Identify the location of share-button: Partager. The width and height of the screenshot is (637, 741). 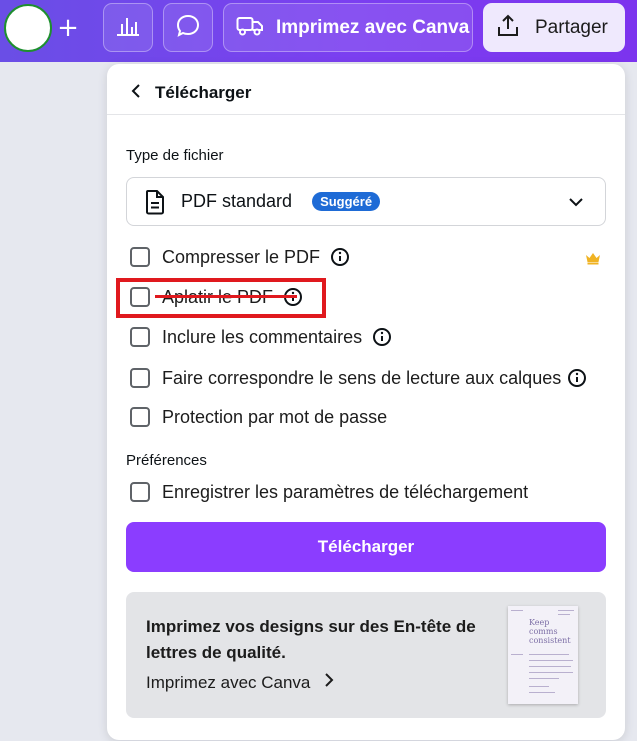
(554, 27).